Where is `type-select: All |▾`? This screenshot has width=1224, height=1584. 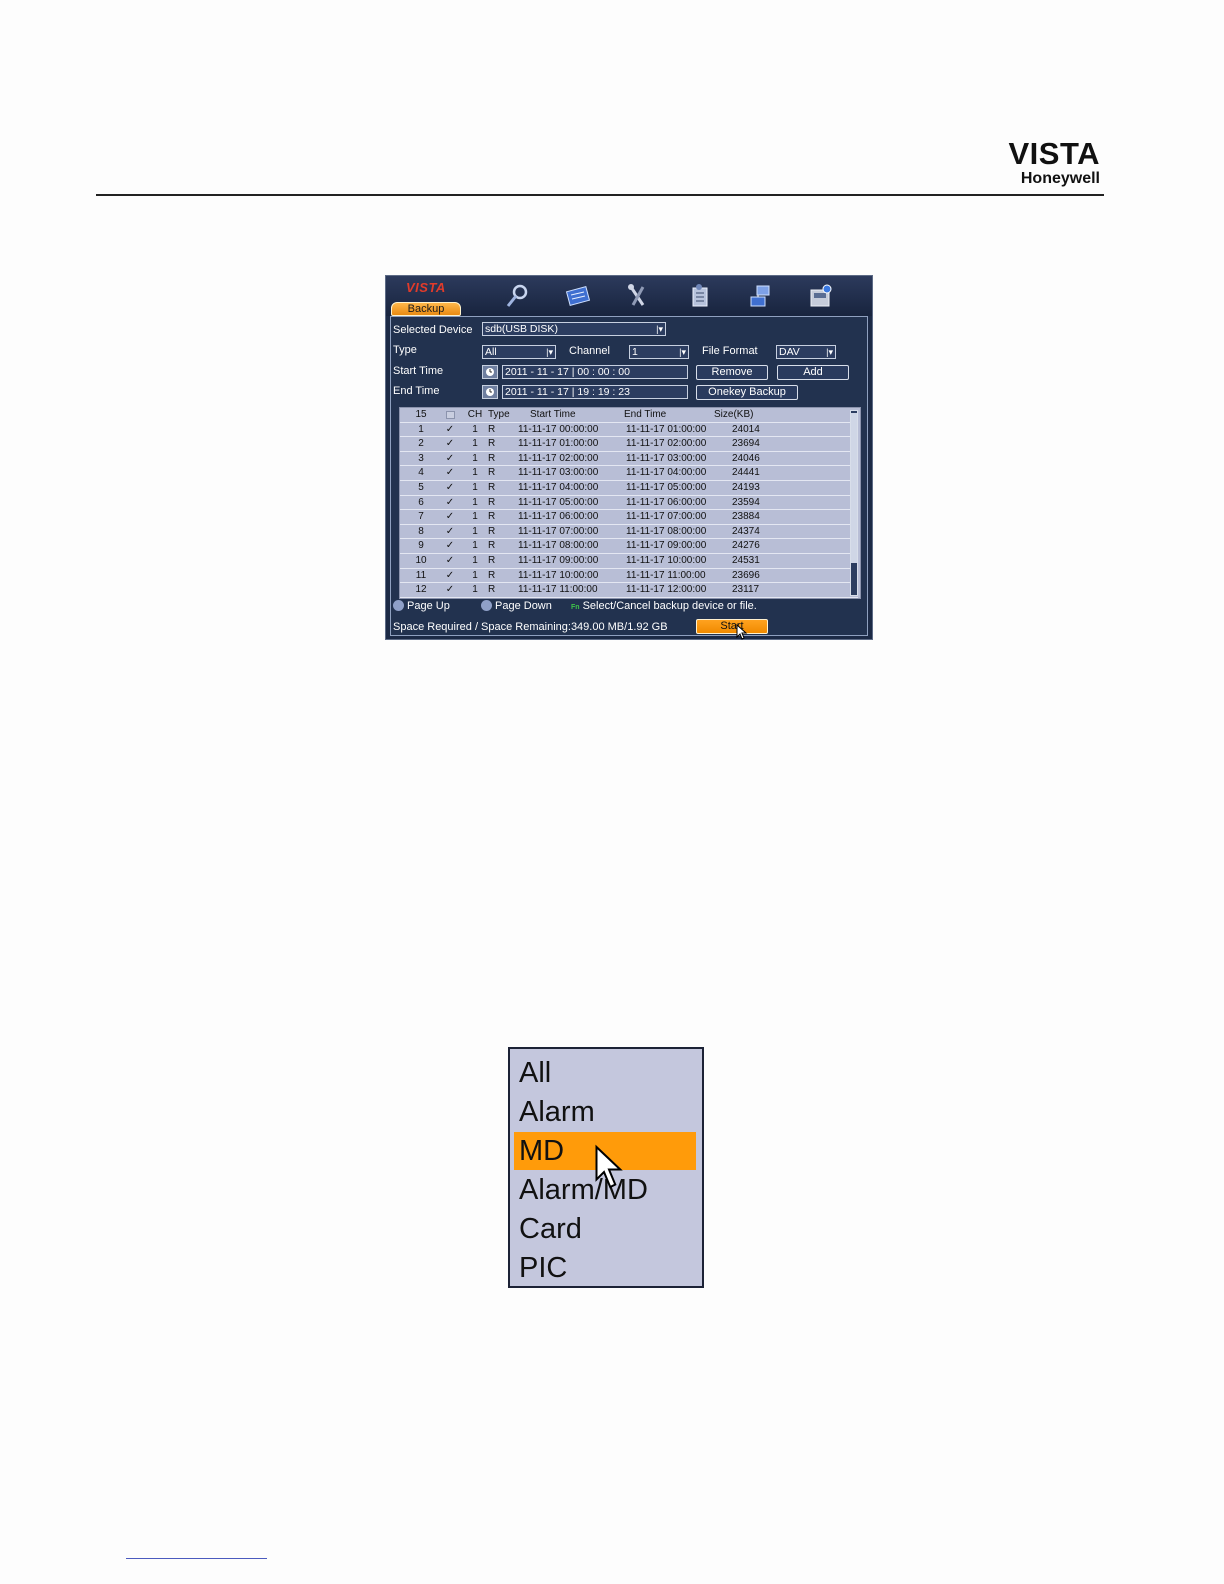
type-select: All |▾ is located at coordinates (519, 352).